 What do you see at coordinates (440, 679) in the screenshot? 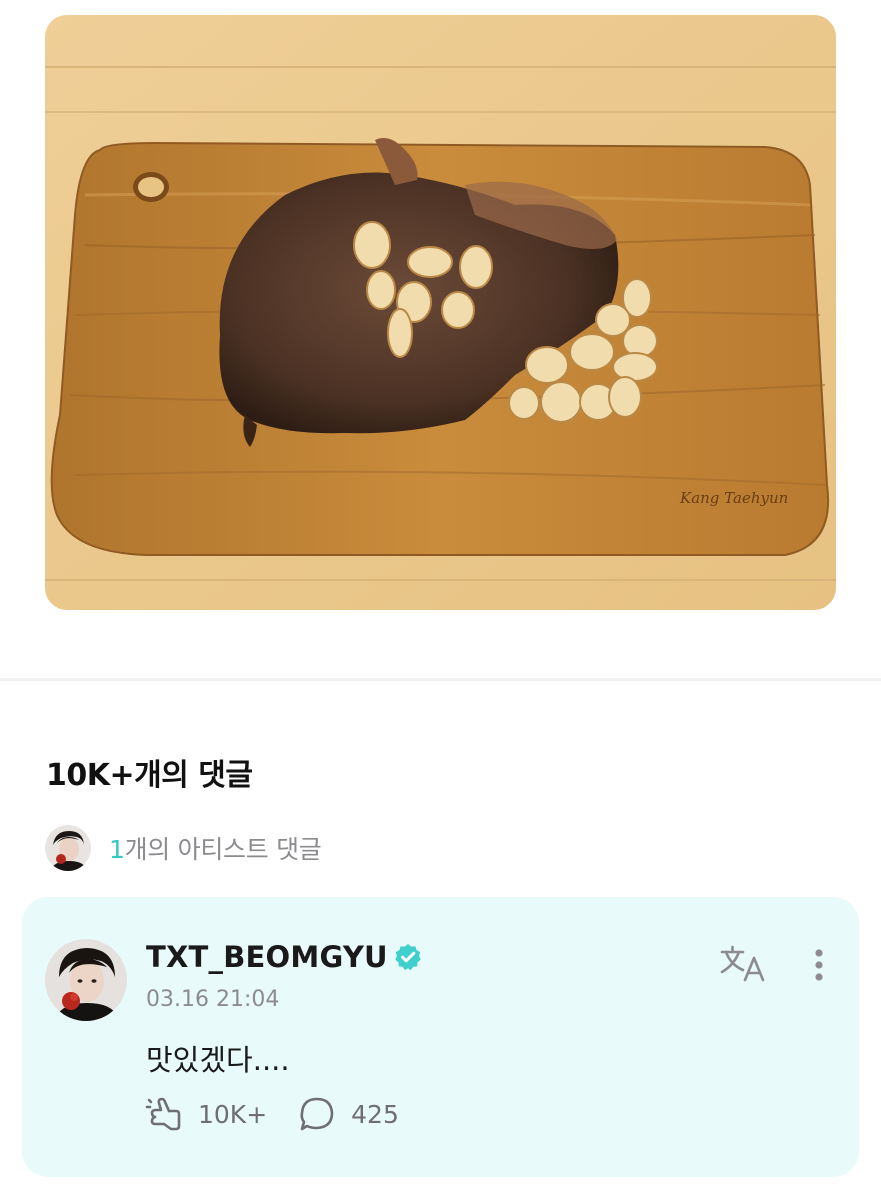
I see `section-divider` at bounding box center [440, 679].